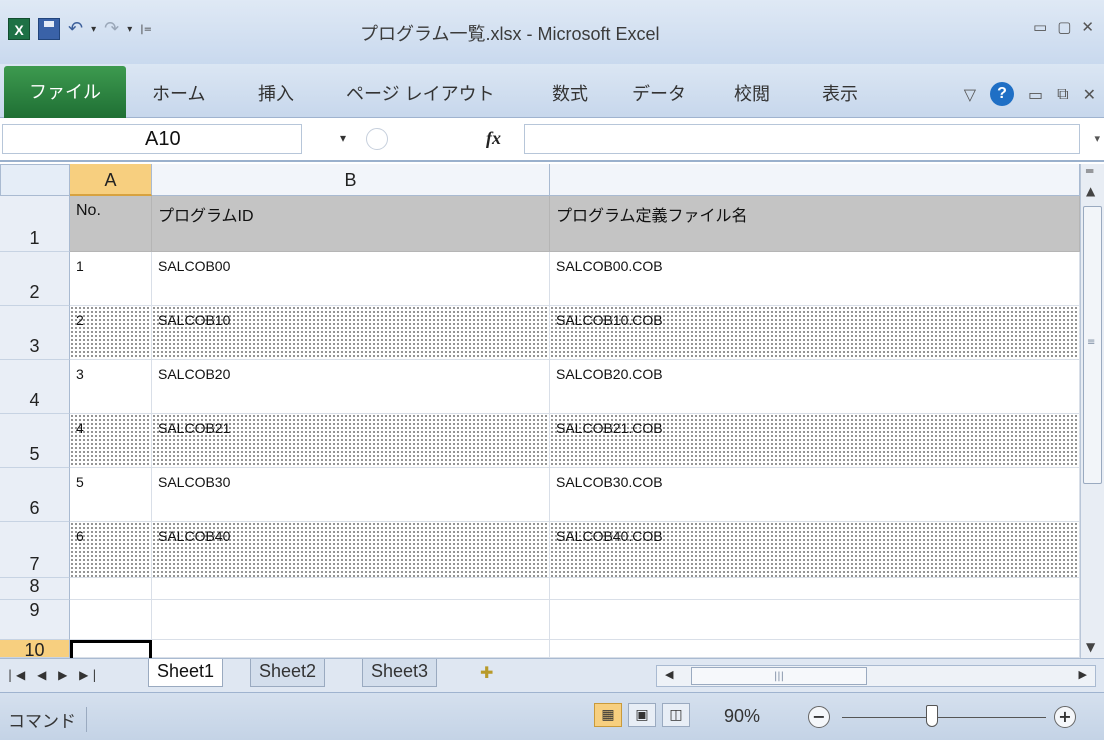 The image size is (1104, 740). What do you see at coordinates (163, 139) in the screenshot?
I see `name-box-value: A10` at bounding box center [163, 139].